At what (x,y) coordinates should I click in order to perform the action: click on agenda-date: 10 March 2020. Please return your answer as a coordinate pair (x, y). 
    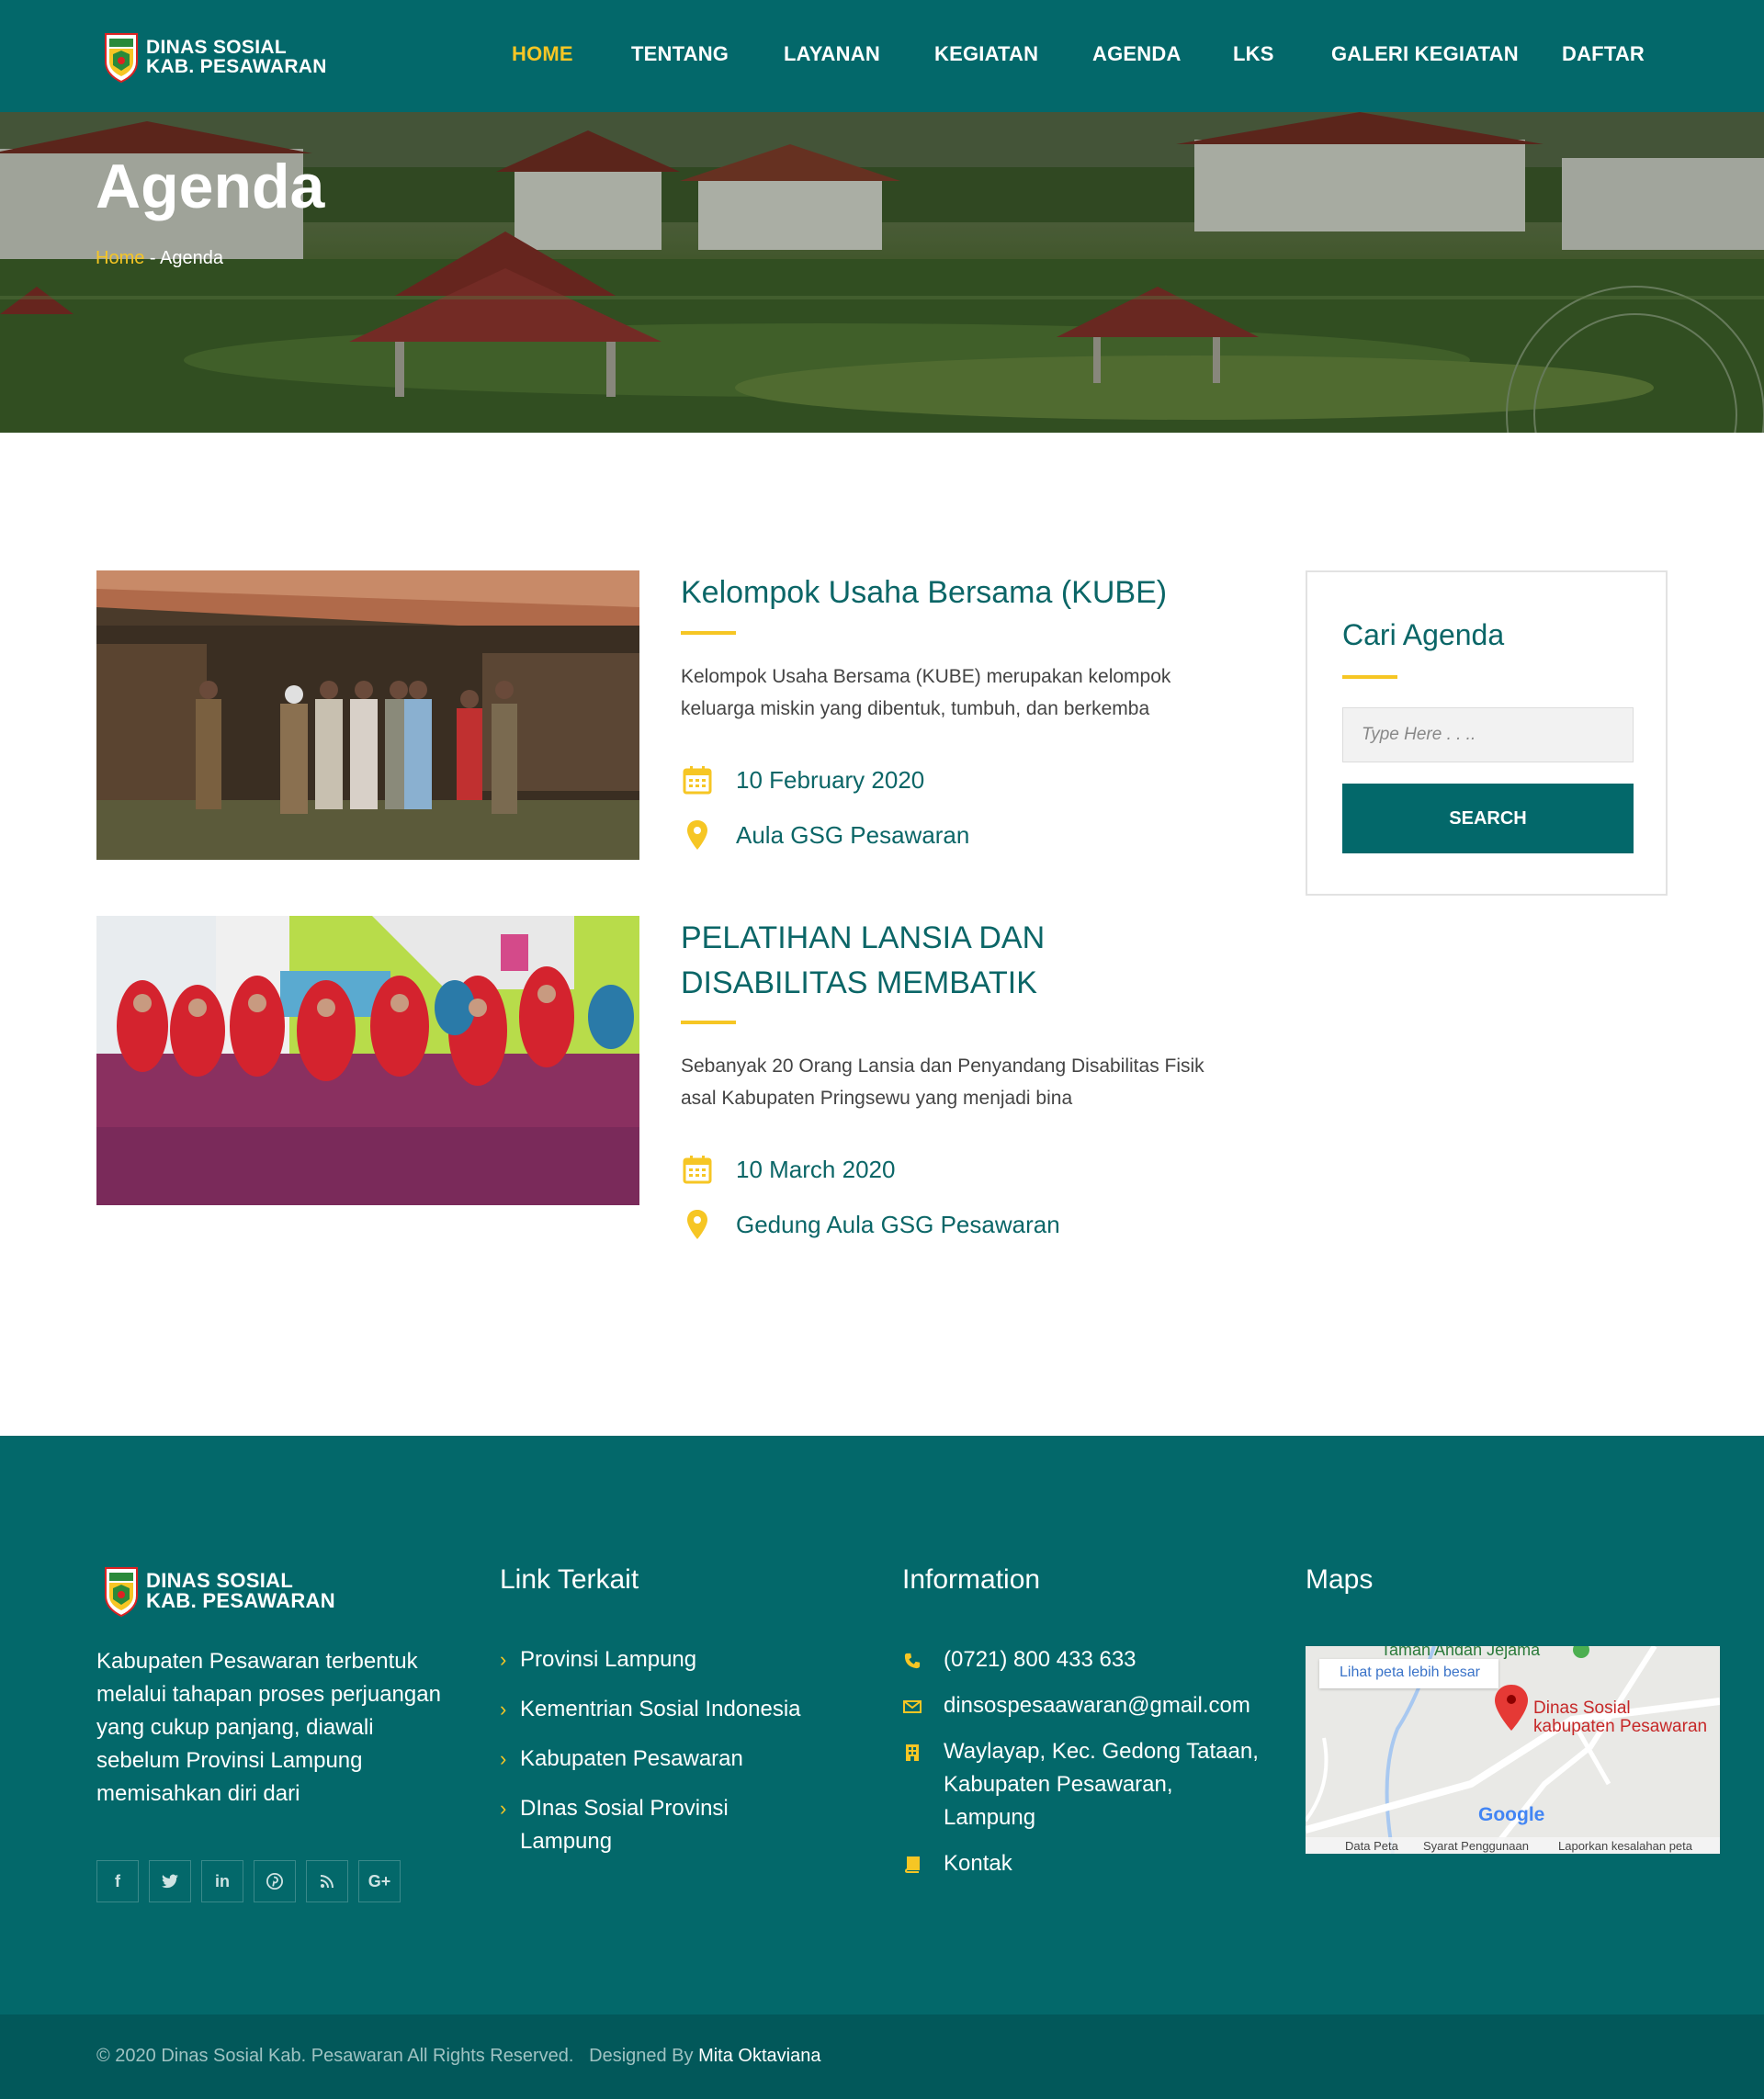
    Looking at the image, I should click on (788, 1169).